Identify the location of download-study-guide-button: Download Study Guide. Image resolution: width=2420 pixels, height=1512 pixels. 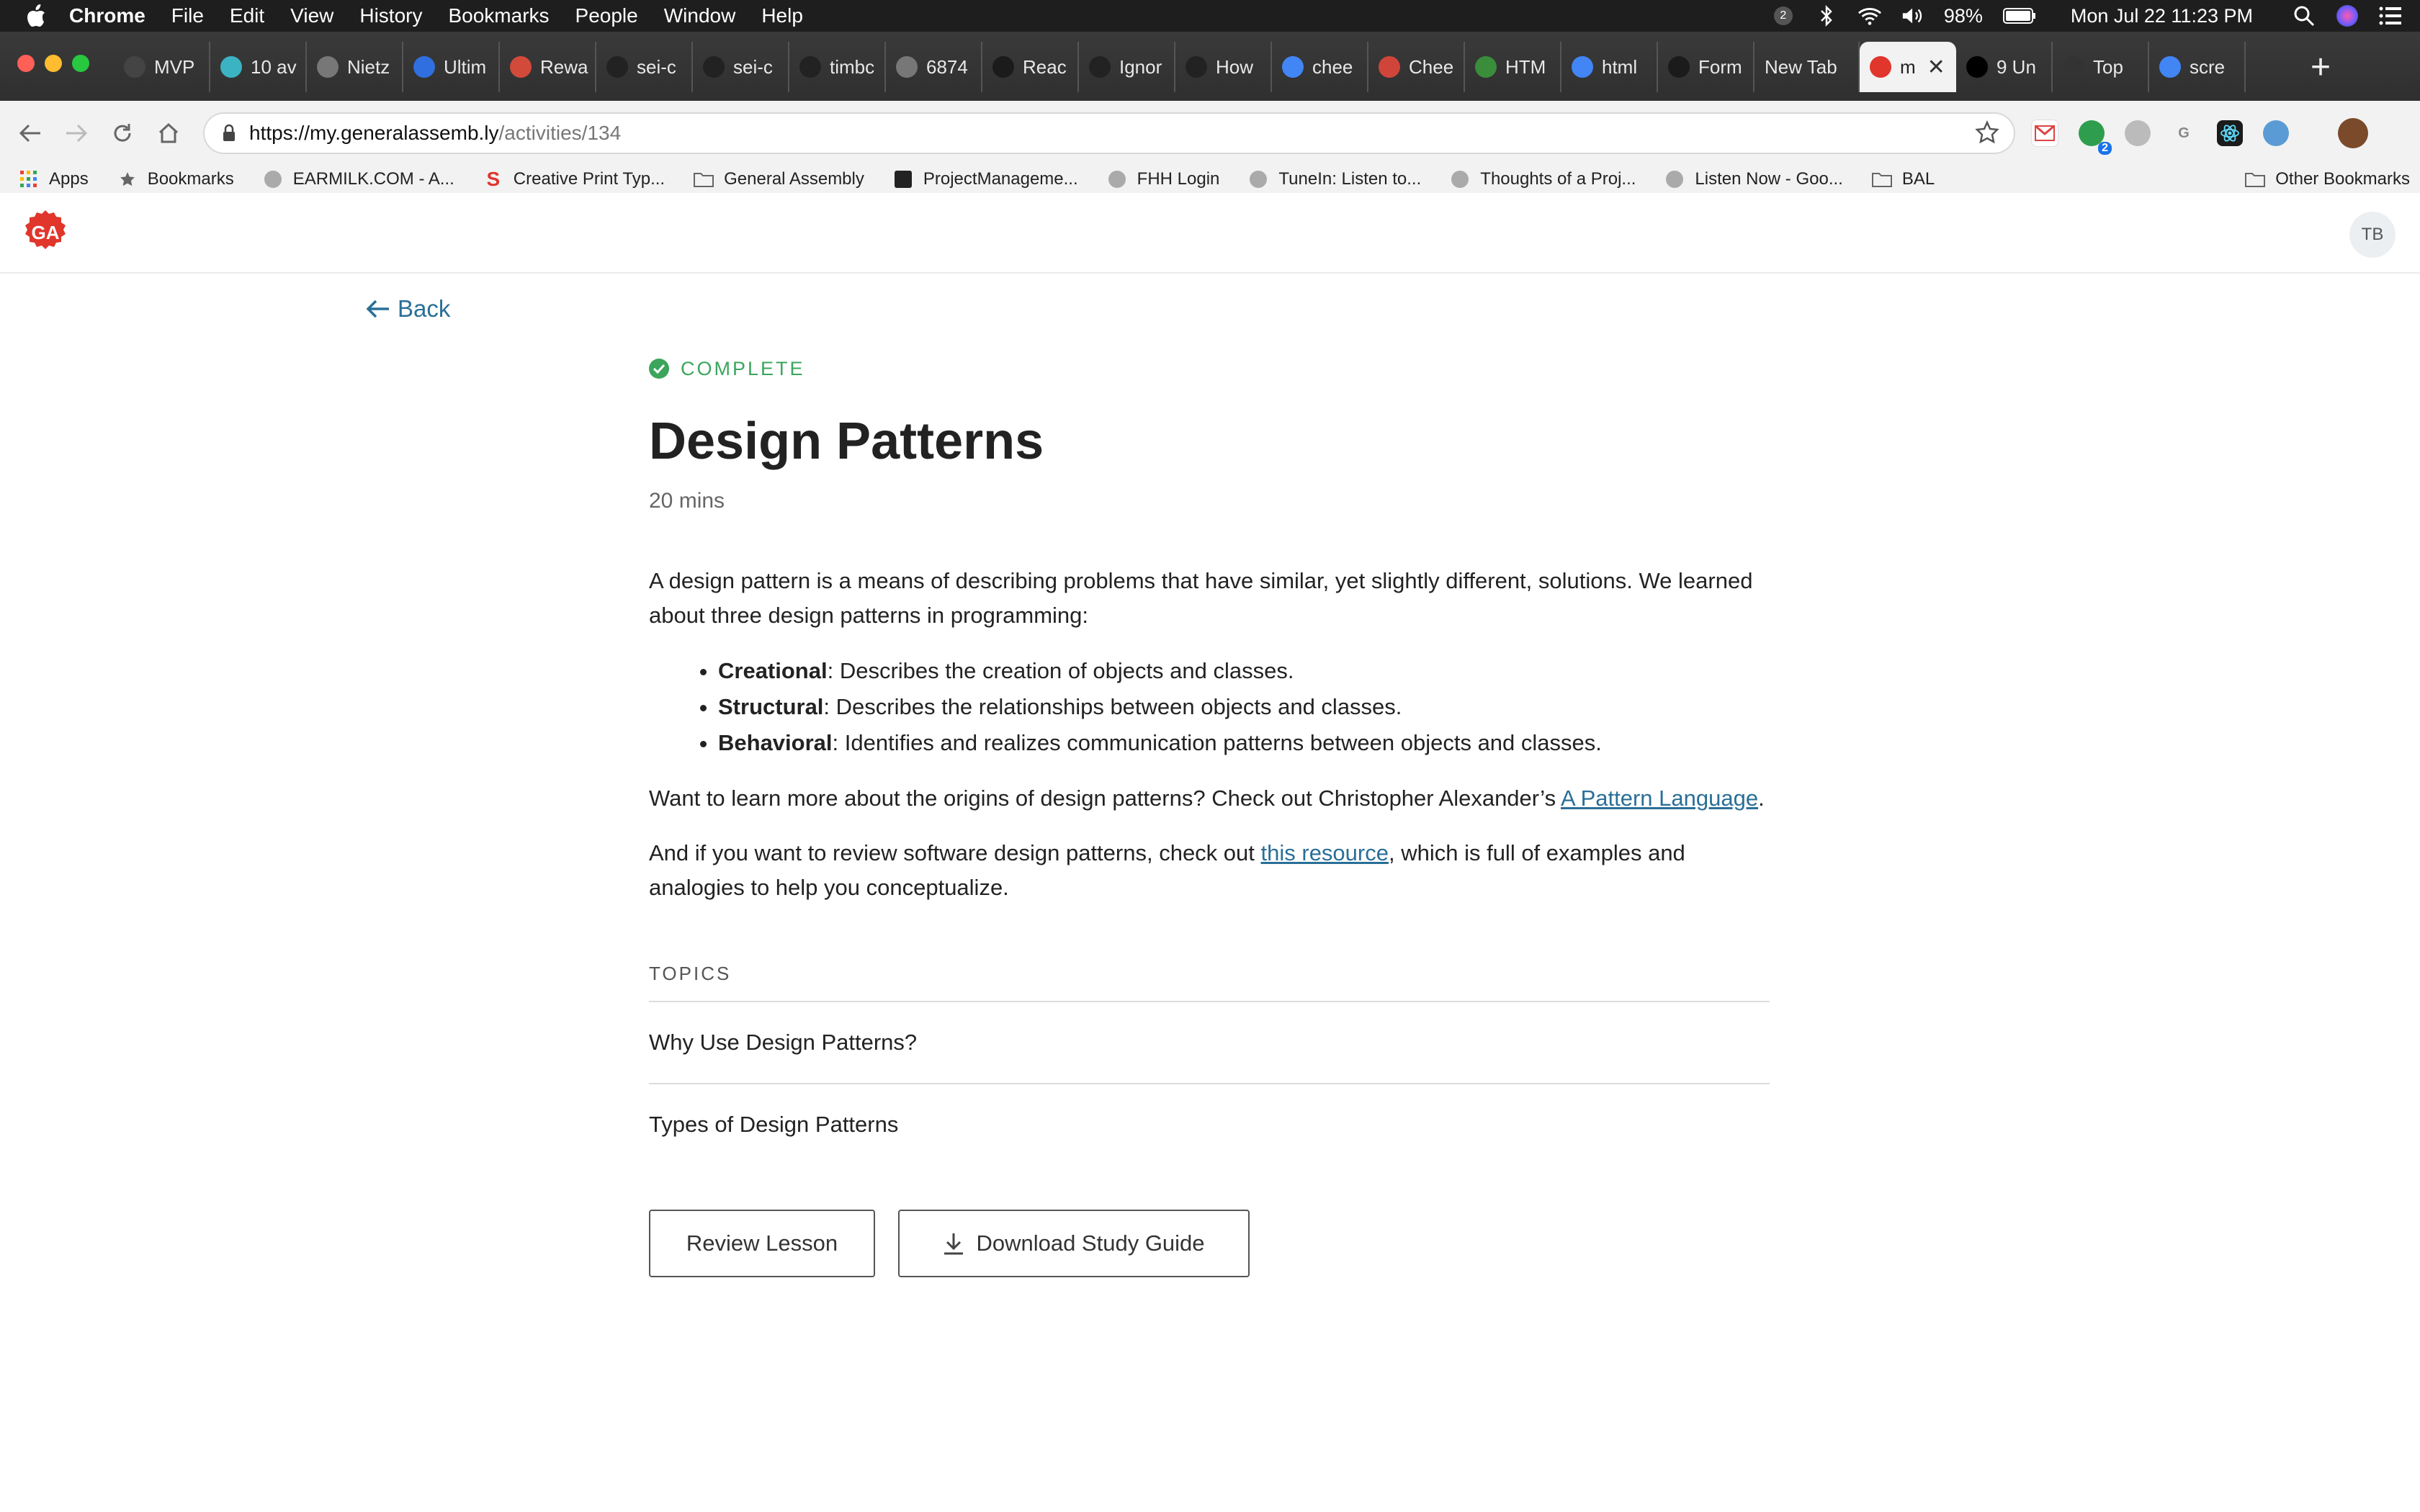
(1074, 1244).